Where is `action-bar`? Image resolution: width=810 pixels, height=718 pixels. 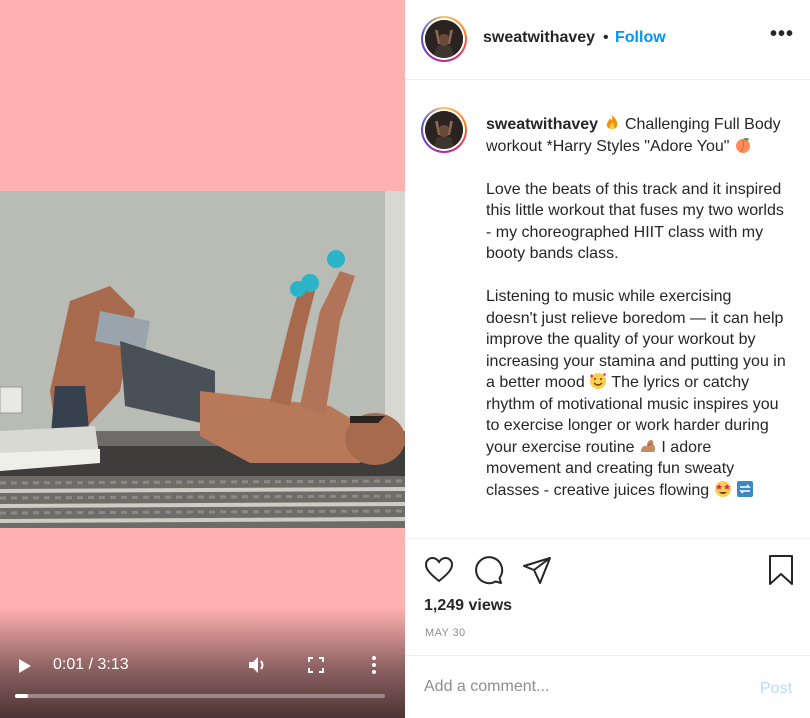
action-bar is located at coordinates (607, 572).